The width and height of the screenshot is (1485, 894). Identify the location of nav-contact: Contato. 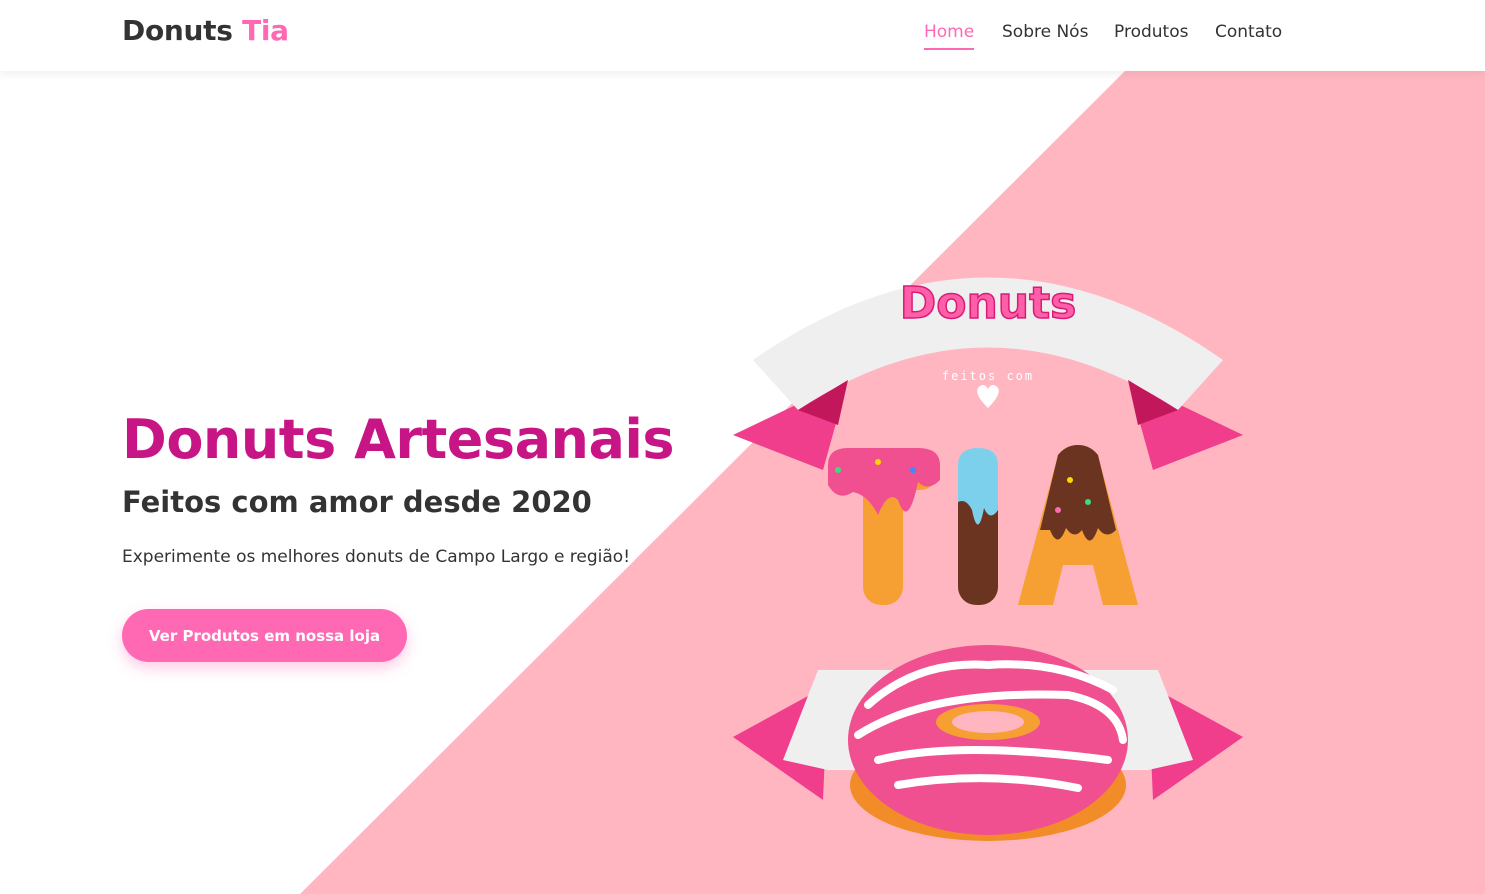
(1248, 35).